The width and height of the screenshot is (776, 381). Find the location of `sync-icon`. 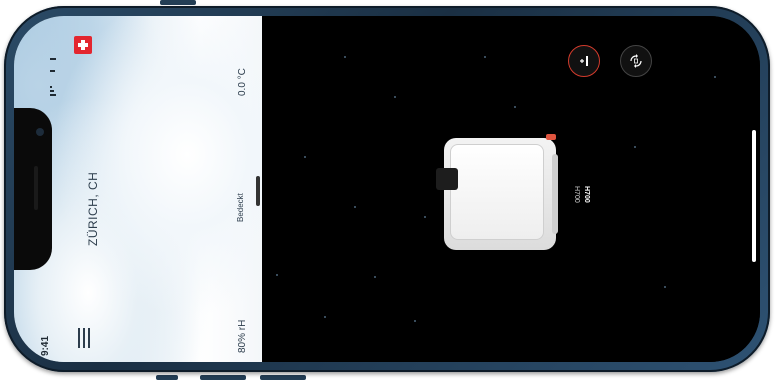

sync-icon is located at coordinates (636, 61).